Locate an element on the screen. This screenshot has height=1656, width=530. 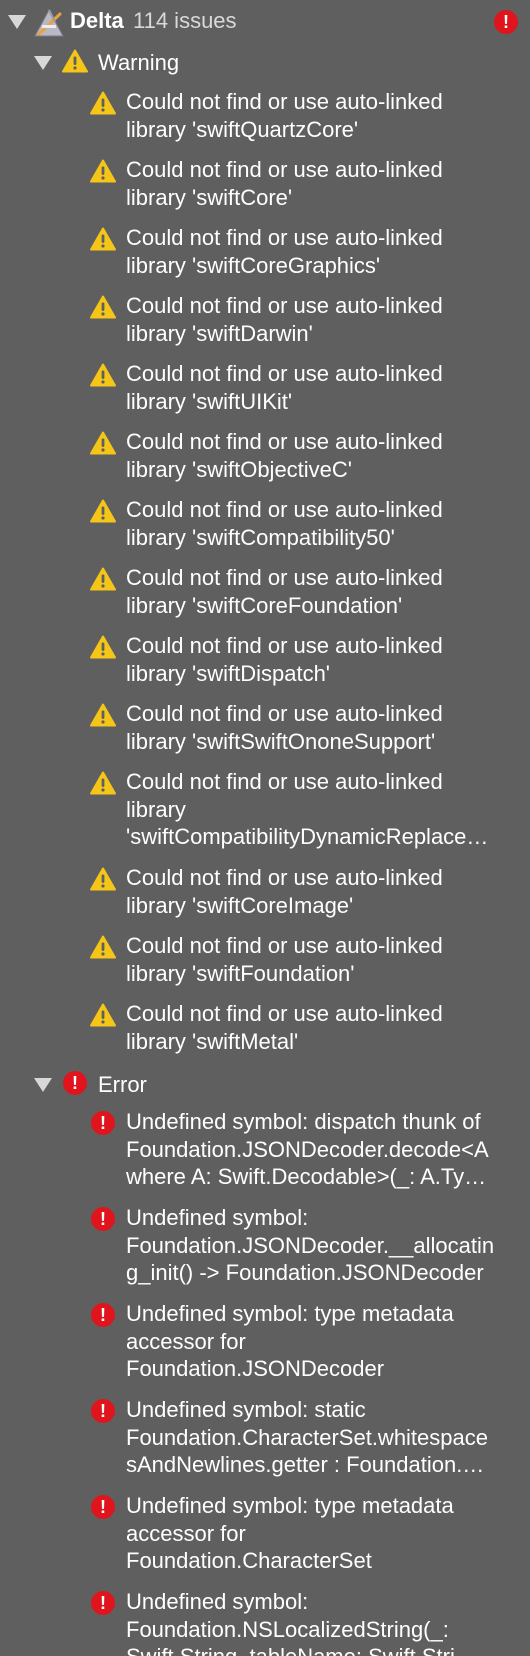
message-line: Foundation.JSONDecoder.decode<A is located at coordinates (307, 1149).